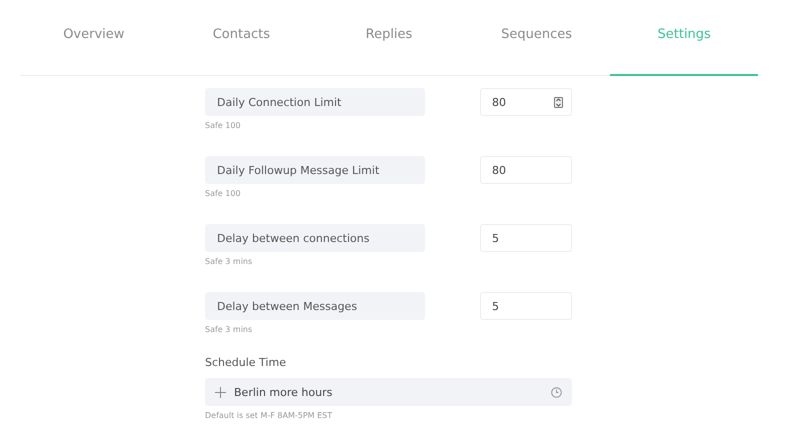  I want to click on setting-label: Daily Followup Message Limit, so click(315, 170).